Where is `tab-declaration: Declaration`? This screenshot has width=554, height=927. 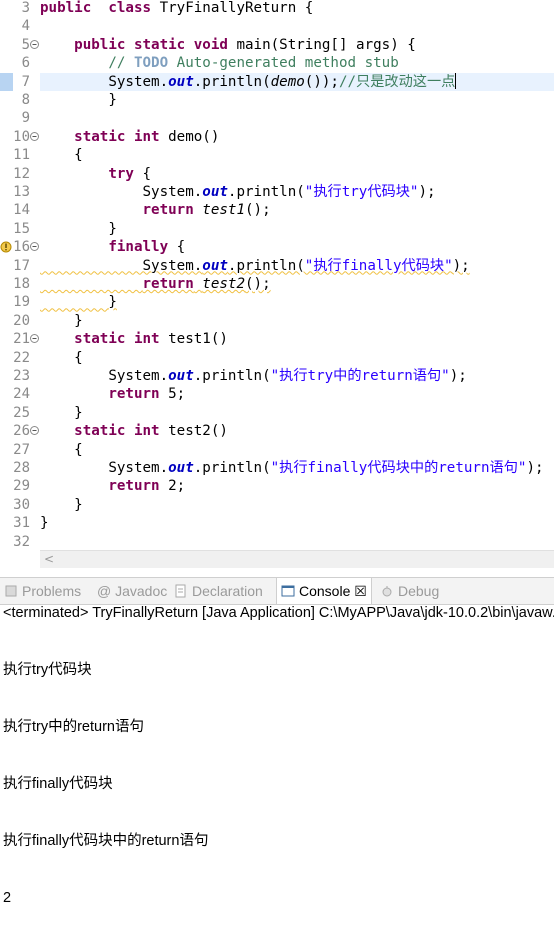
tab-declaration: Declaration is located at coordinates (218, 591).